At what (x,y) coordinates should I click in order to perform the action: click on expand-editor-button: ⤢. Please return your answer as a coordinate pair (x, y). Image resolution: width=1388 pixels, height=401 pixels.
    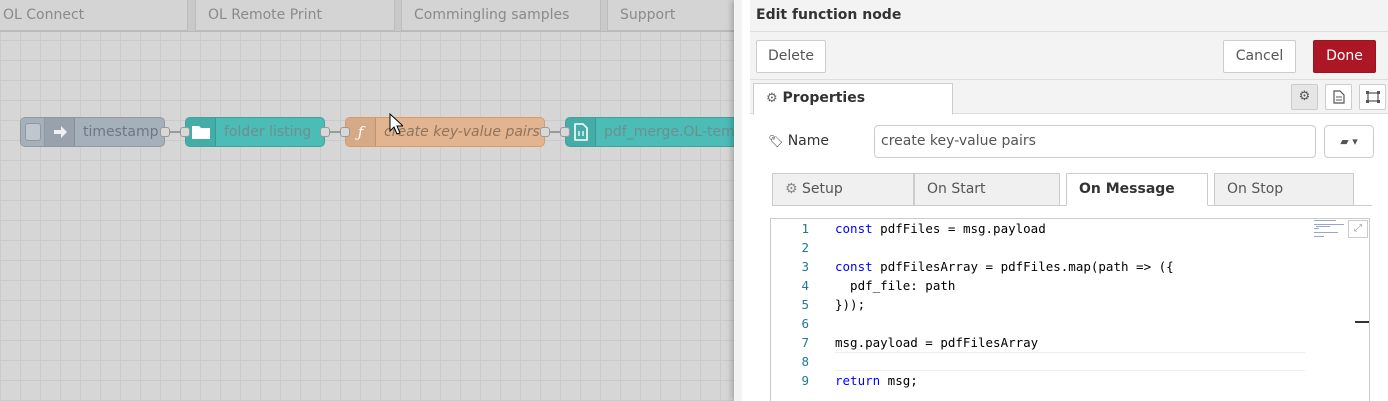
    Looking at the image, I should click on (1358, 229).